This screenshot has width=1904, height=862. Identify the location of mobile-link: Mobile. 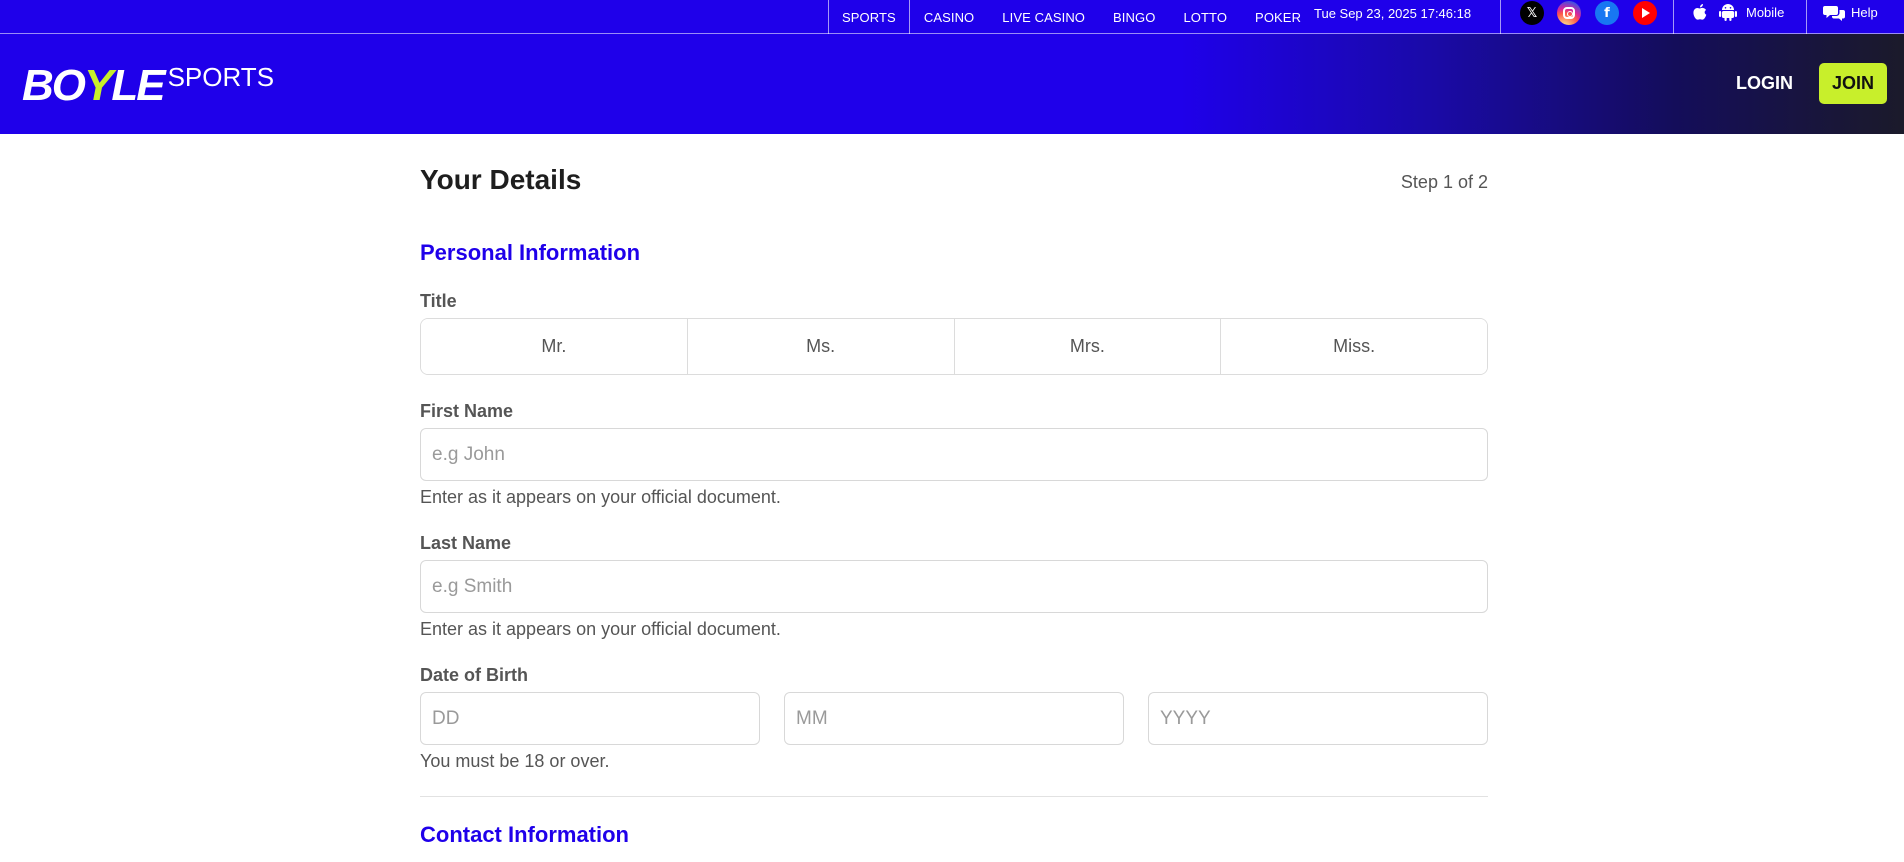
(1765, 13).